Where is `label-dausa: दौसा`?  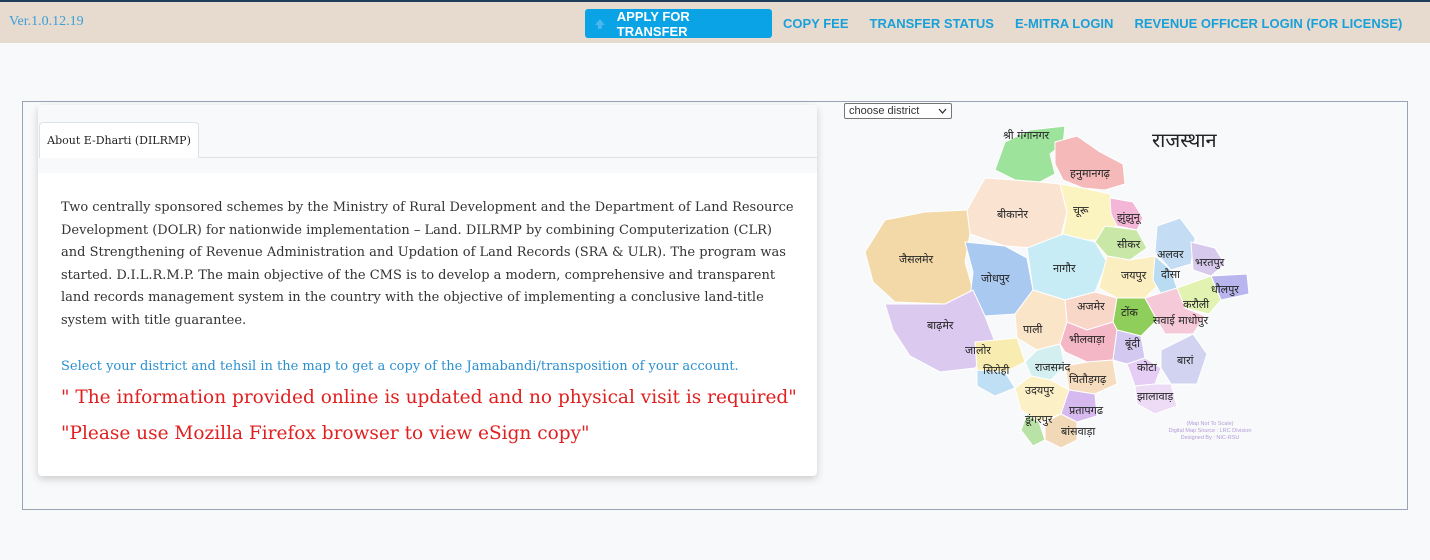
label-dausa: दौसा is located at coordinates (1170, 274).